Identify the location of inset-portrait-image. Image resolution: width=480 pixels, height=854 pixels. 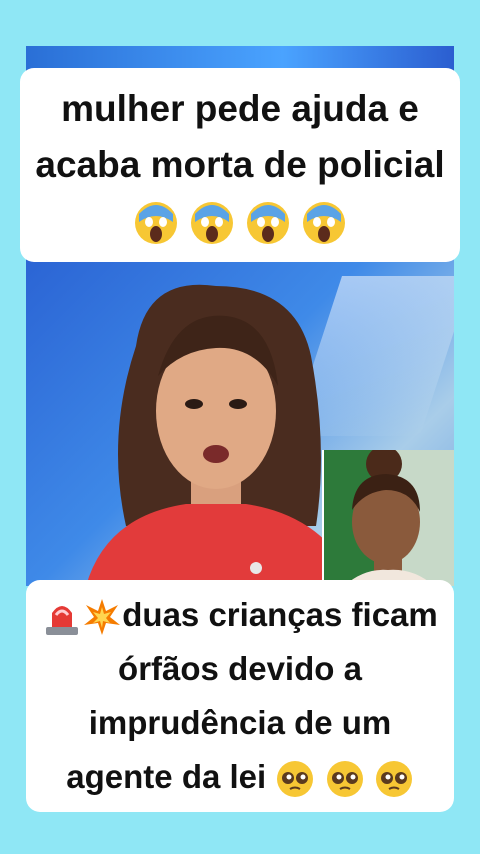
(389, 518).